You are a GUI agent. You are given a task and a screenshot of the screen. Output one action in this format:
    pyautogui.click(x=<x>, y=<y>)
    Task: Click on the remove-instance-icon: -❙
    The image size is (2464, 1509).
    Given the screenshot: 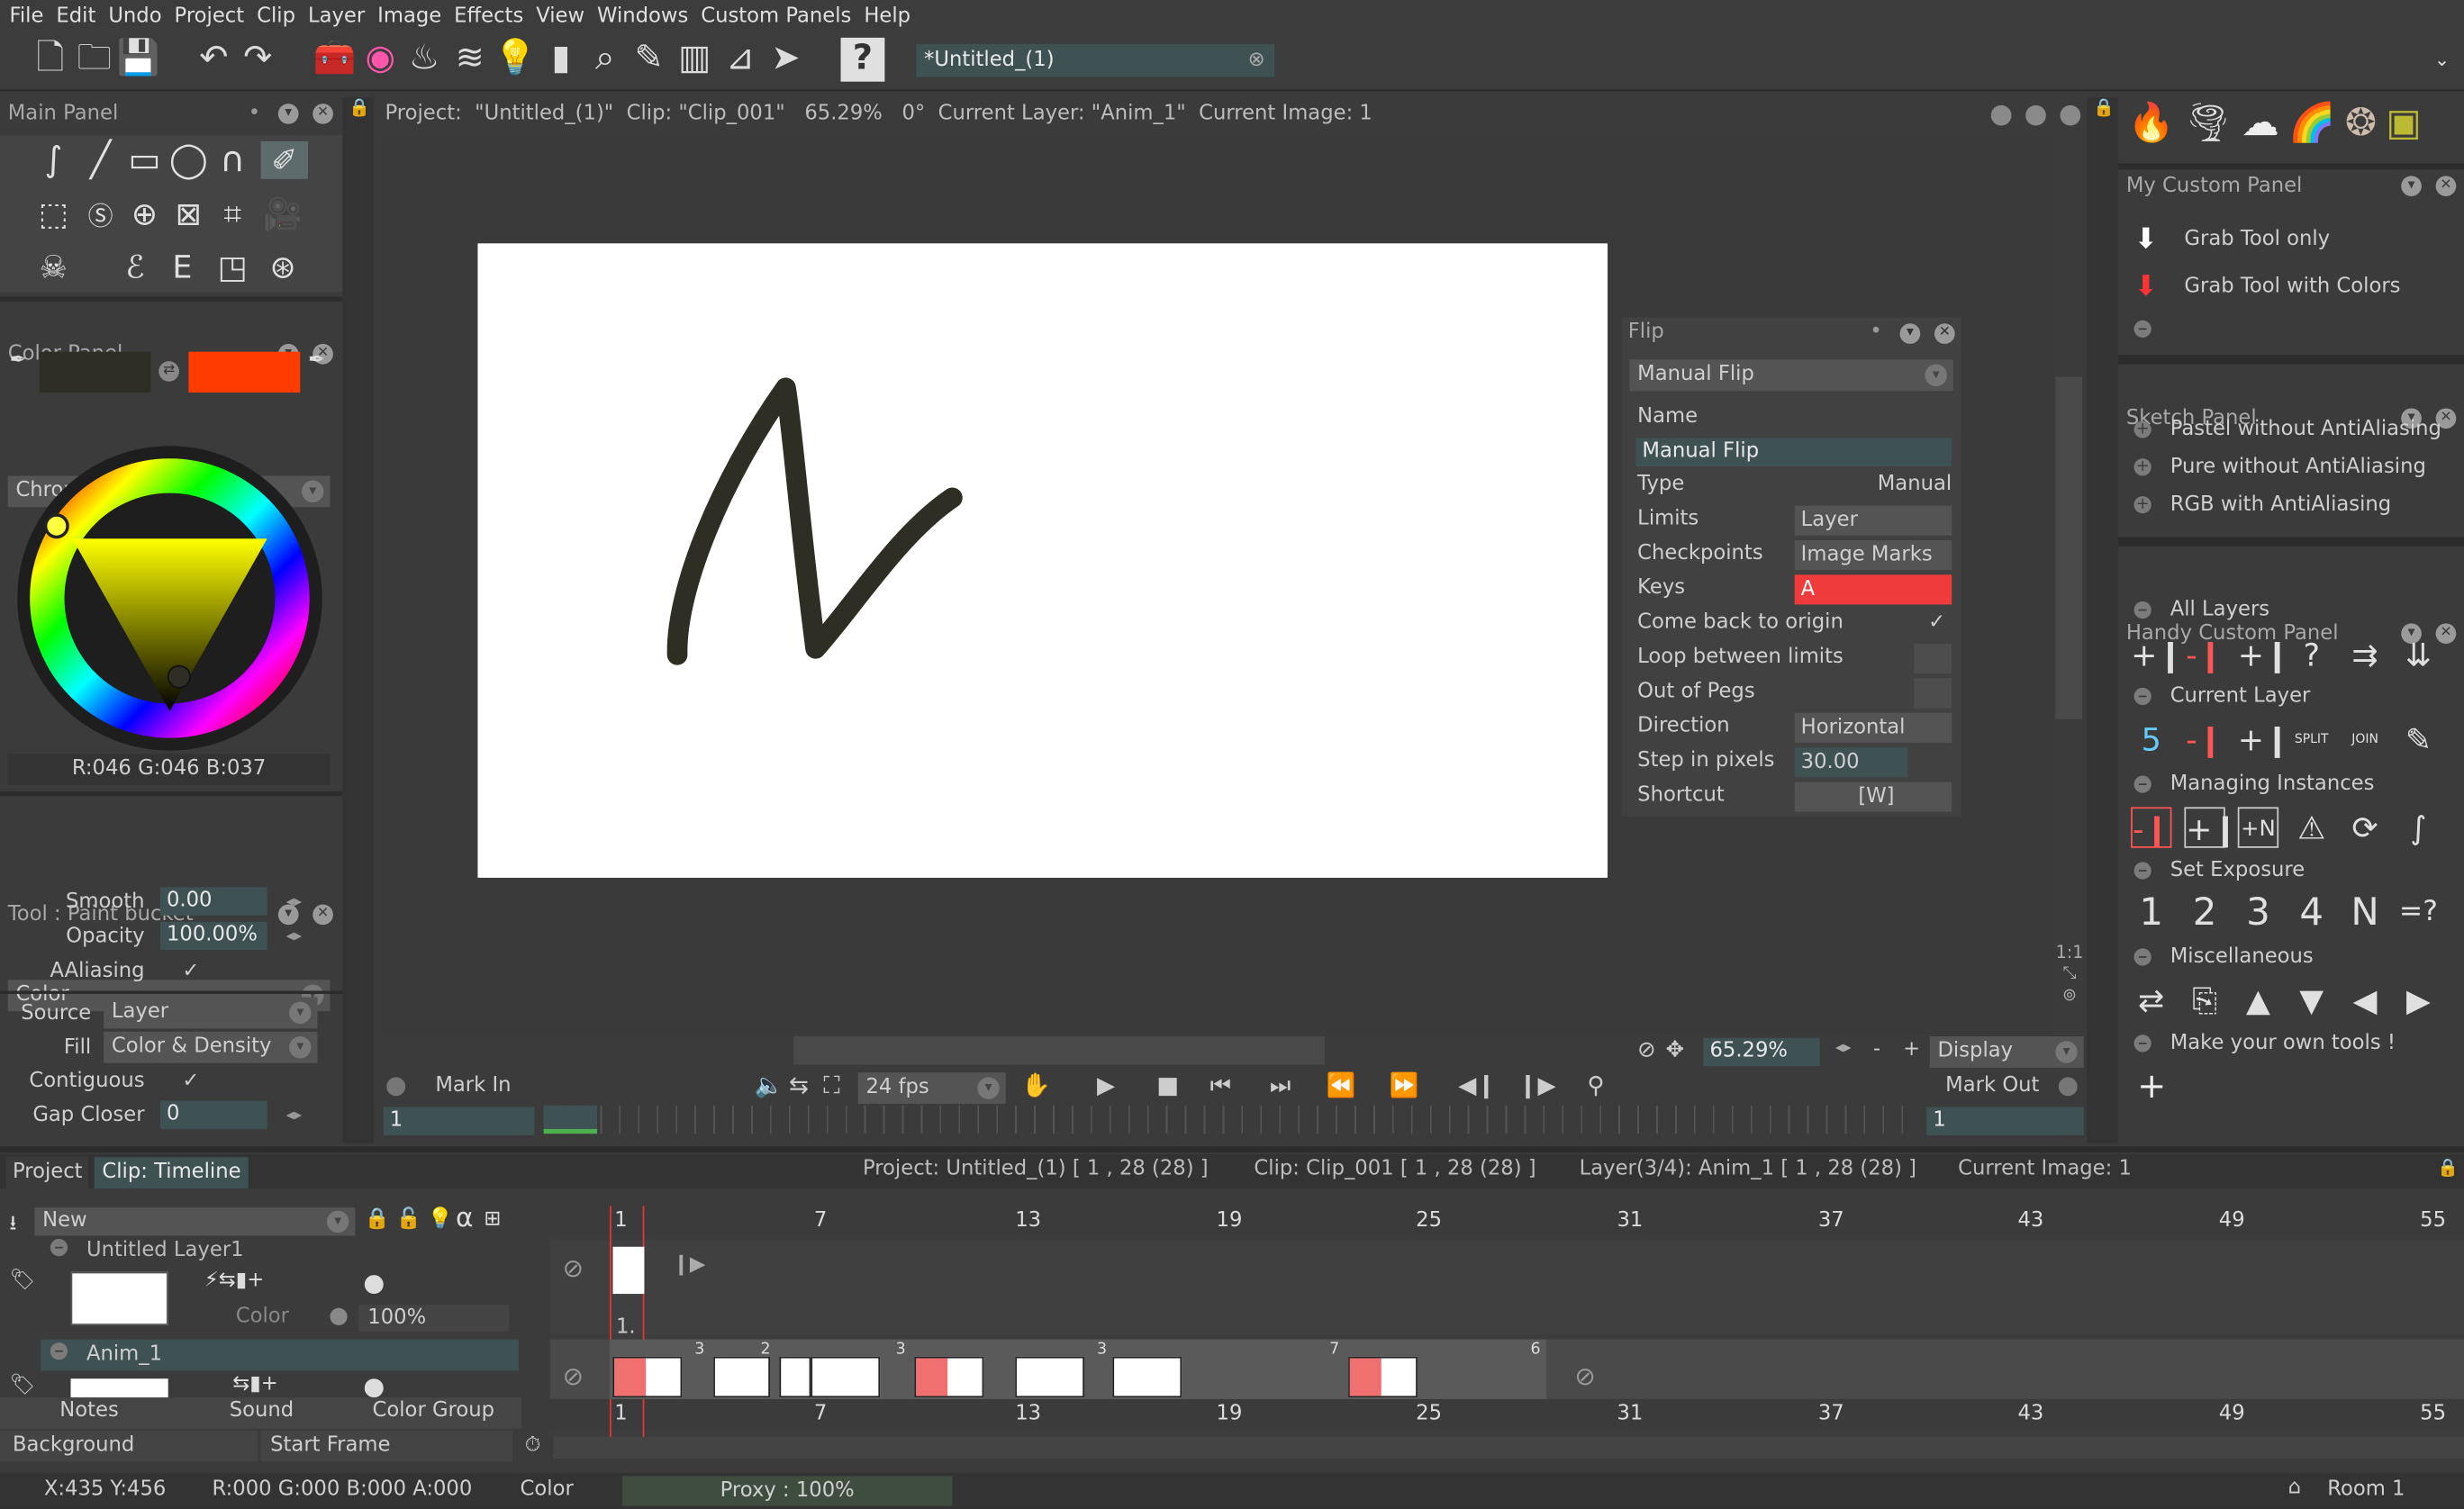 What is the action you would take?
    pyautogui.click(x=2151, y=827)
    